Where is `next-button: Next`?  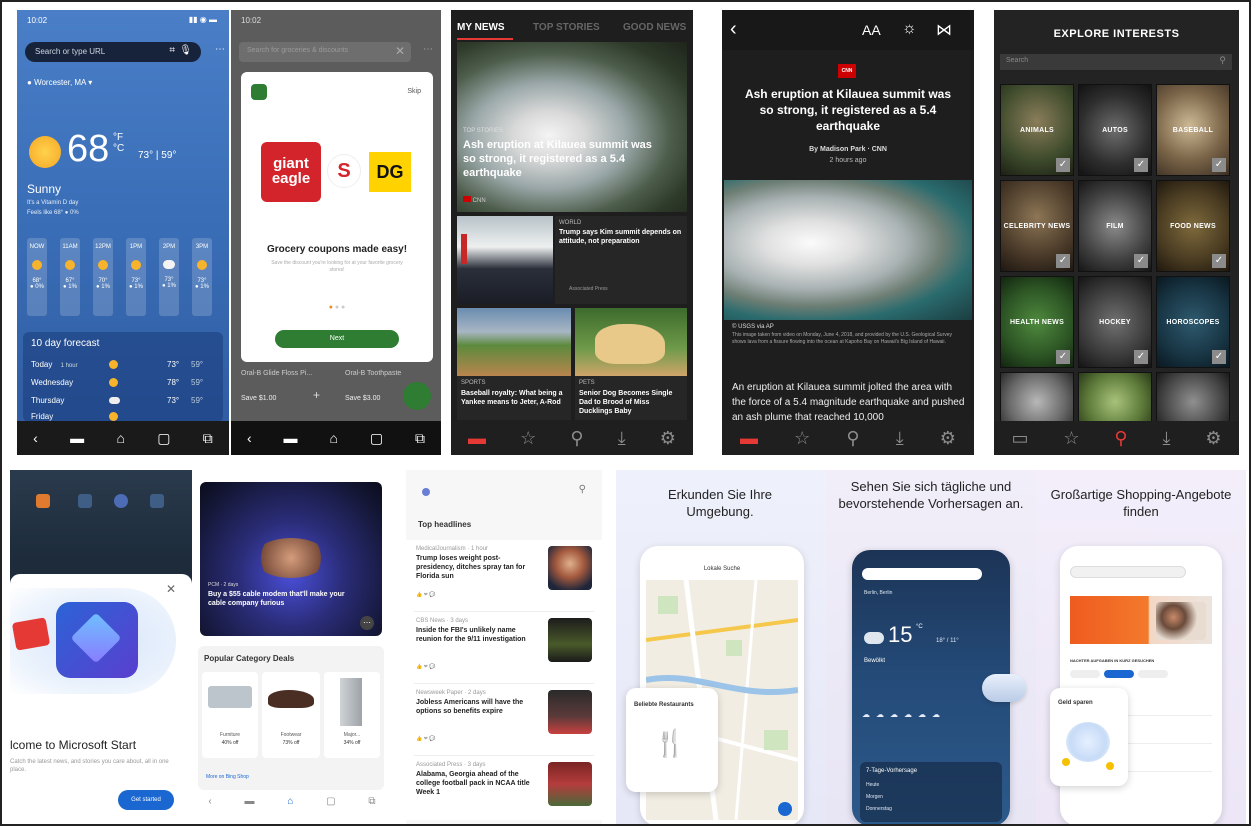
next-button: Next is located at coordinates (337, 339).